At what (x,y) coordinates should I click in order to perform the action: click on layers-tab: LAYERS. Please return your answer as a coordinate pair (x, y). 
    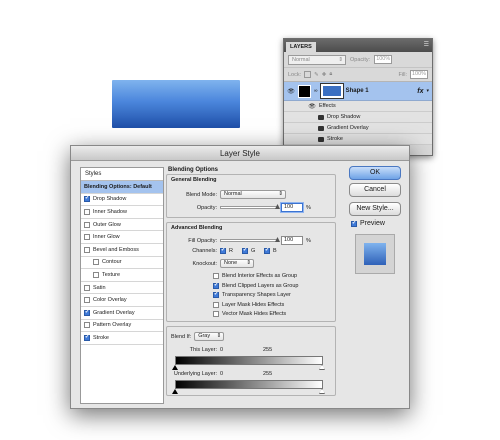
    Looking at the image, I should click on (301, 47).